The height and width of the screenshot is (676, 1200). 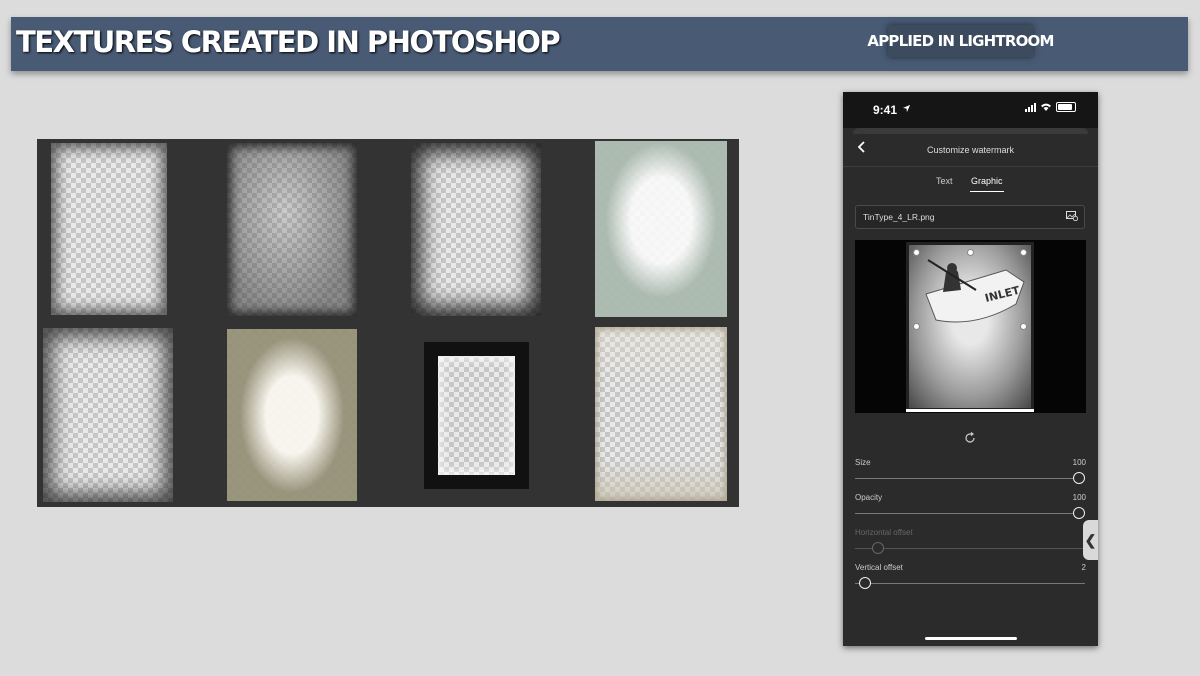 I want to click on chevron-left-icon: ❮, so click(x=1090, y=539).